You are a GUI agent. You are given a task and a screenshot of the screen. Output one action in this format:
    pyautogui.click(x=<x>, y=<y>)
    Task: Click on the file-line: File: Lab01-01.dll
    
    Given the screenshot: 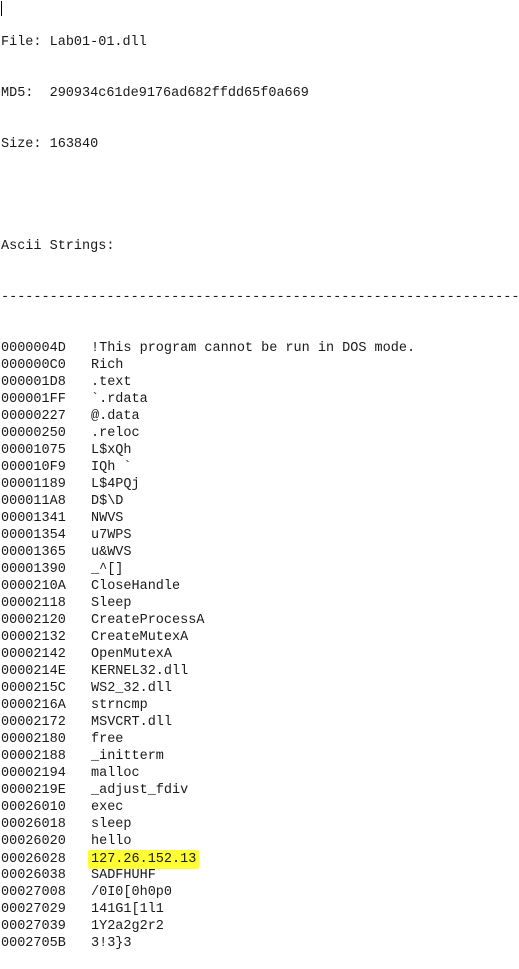 What is the action you would take?
    pyautogui.click(x=260, y=42)
    